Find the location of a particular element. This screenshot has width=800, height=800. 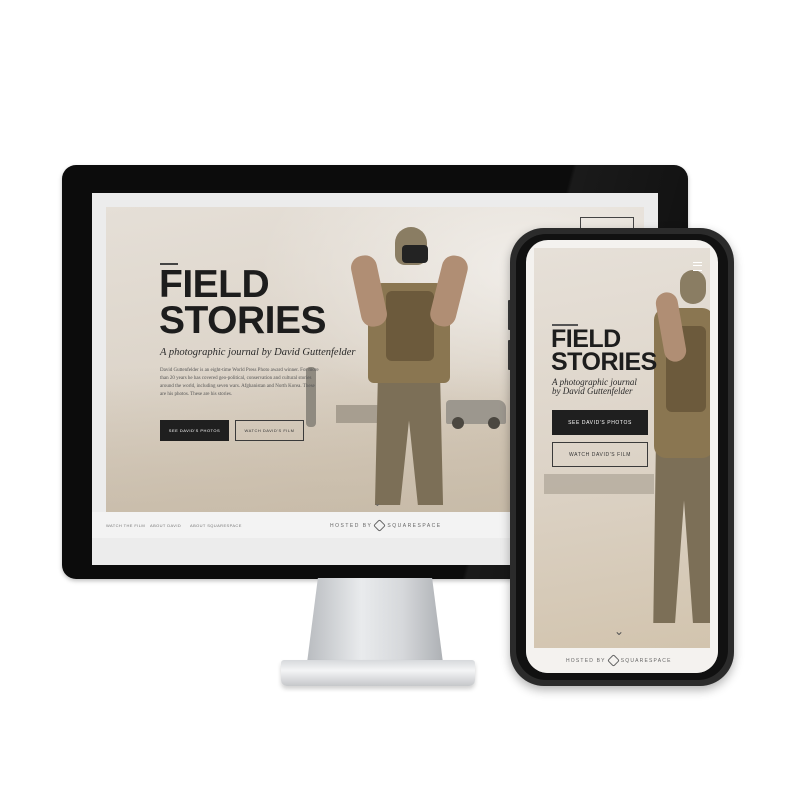

subtitle-line: by David Guttenfelder is located at coordinates (592, 391).